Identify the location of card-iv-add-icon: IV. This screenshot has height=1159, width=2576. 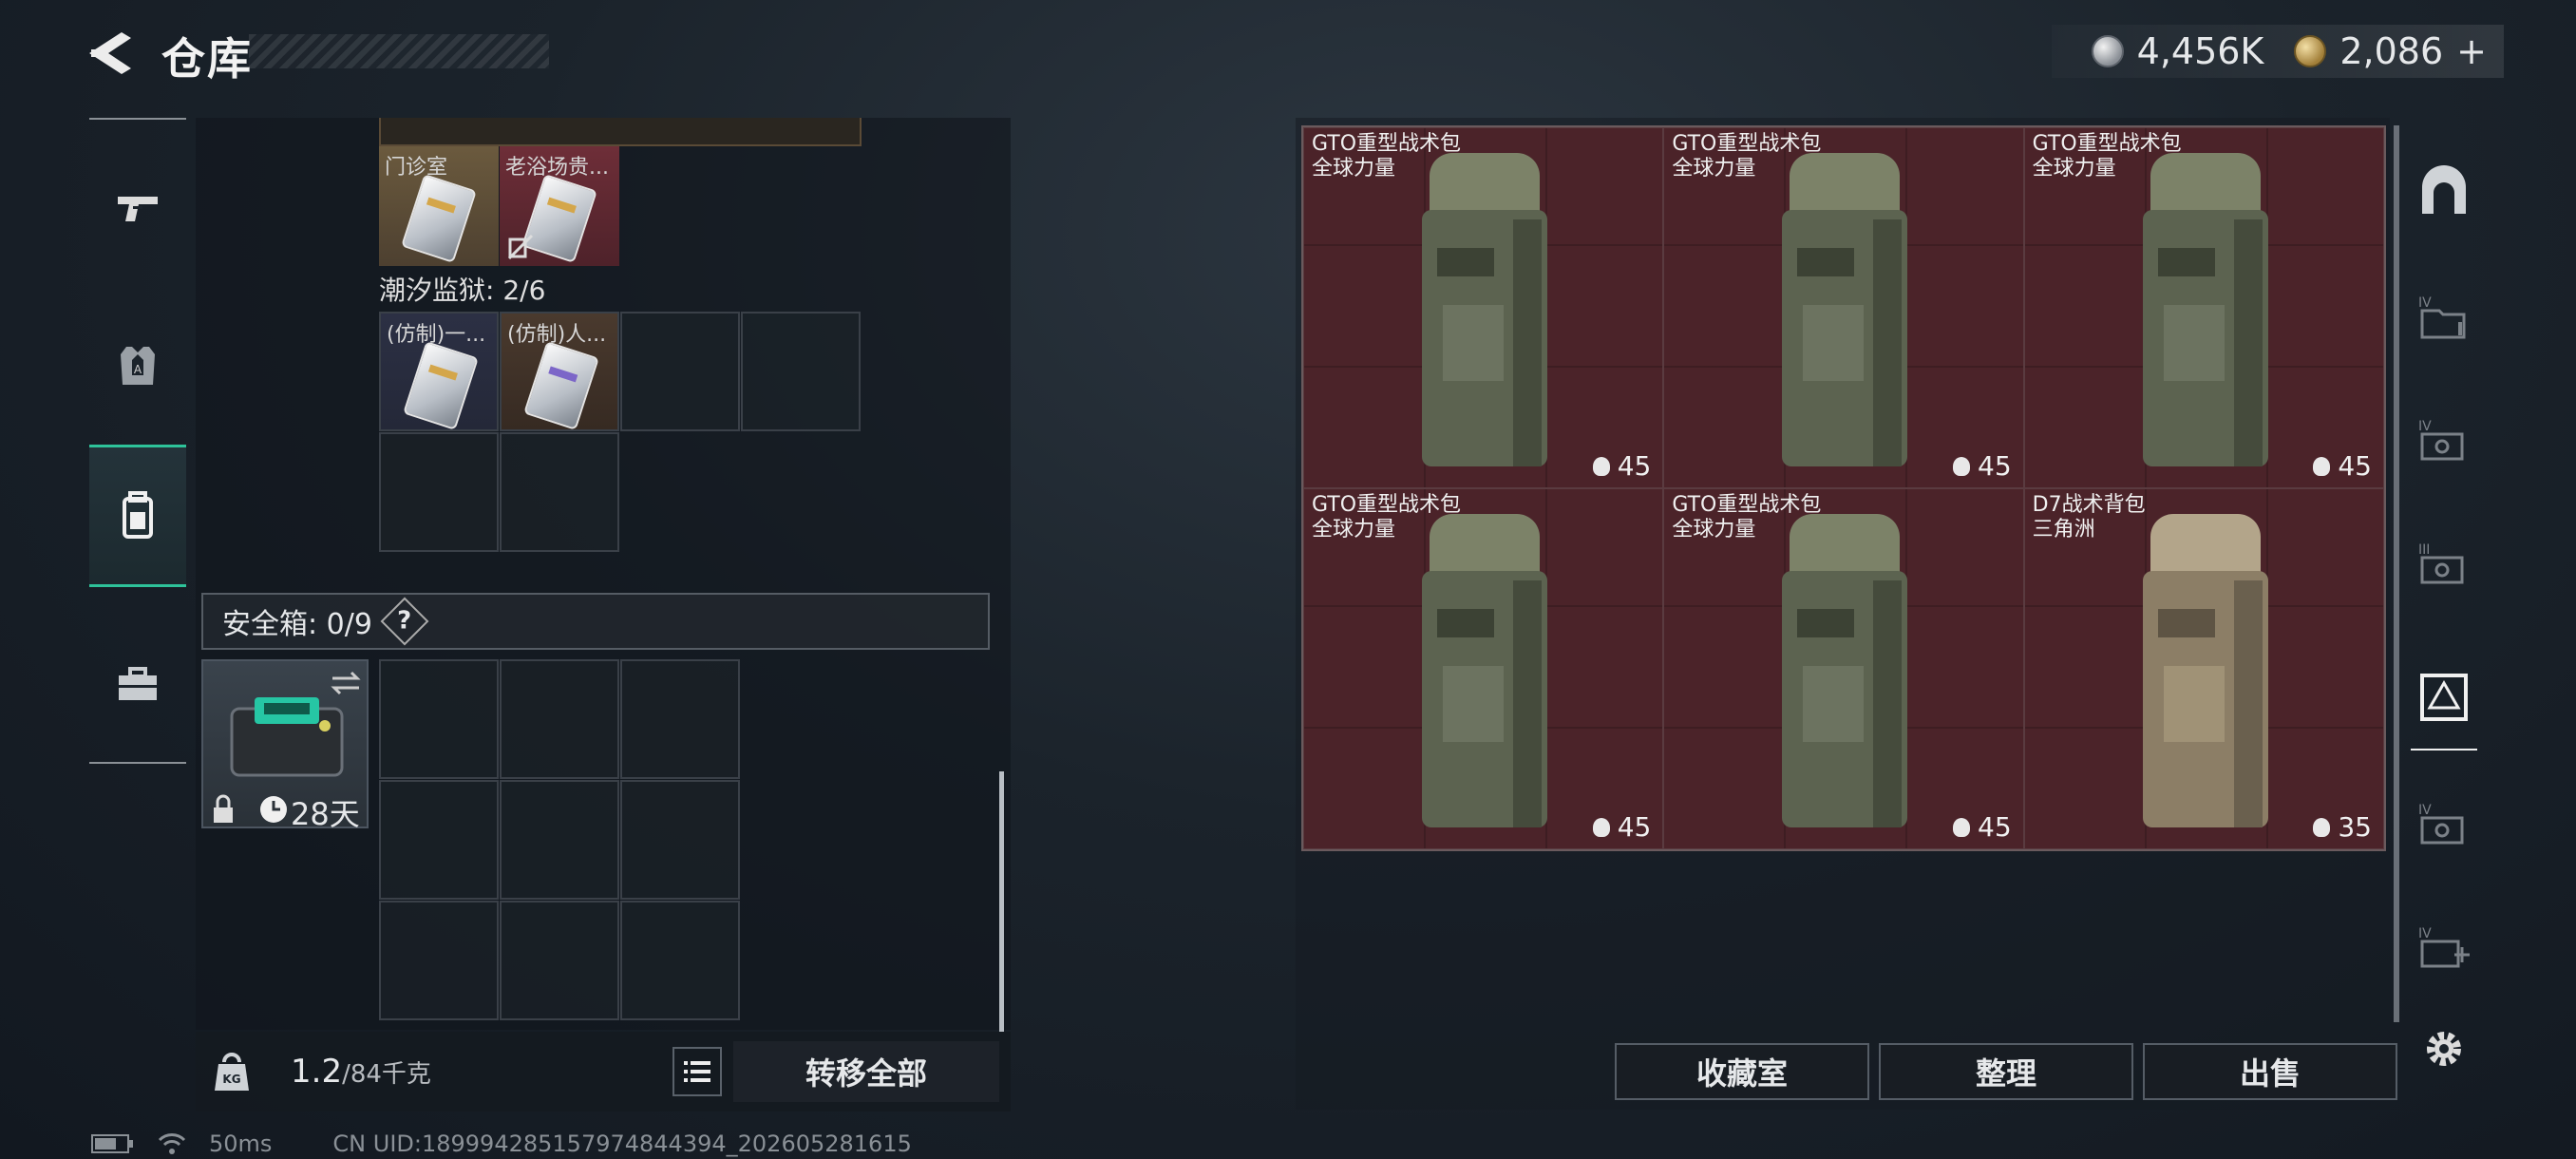
(2444, 947).